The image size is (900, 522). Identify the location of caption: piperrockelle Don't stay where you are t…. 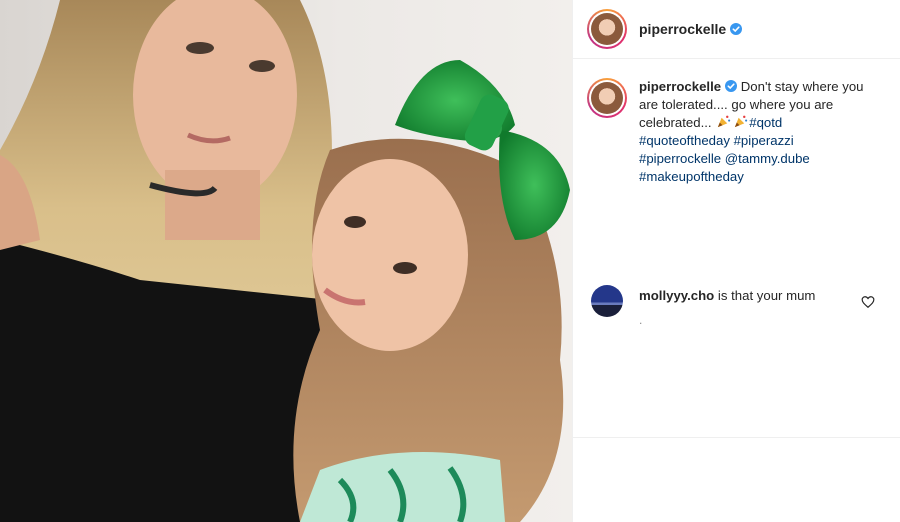
(737, 132).